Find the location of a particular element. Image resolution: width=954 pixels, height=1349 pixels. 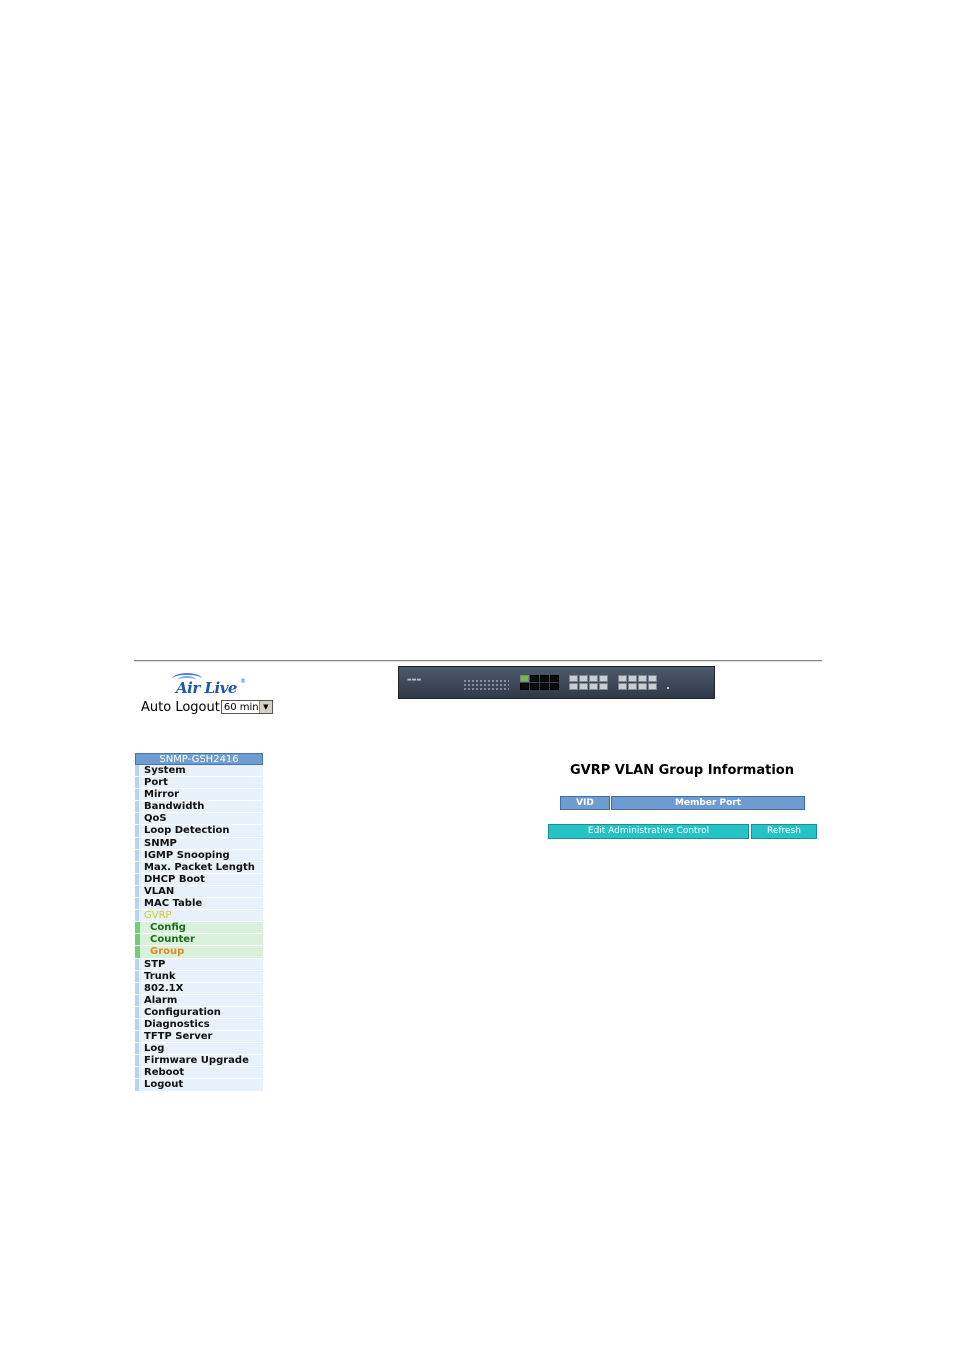

sidebar-item-diagnostics: Diagnostics is located at coordinates (199, 1025).